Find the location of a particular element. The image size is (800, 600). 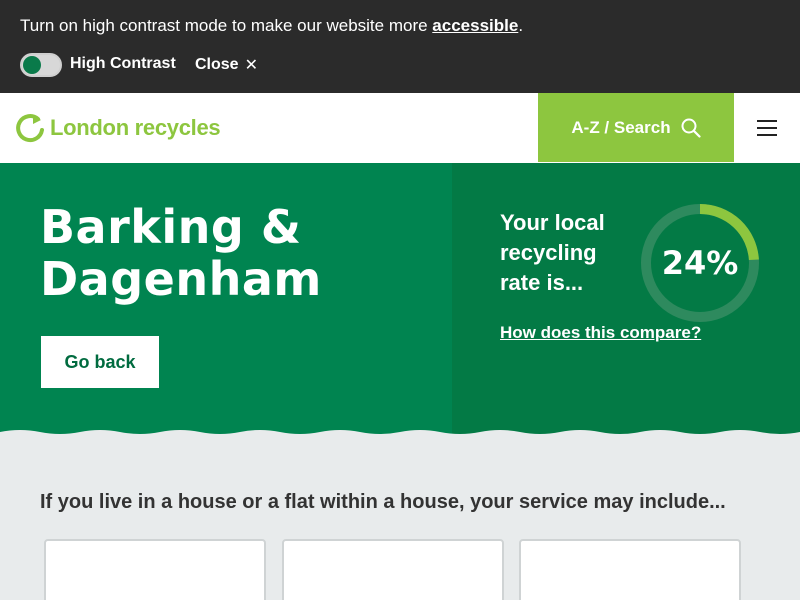

borough-title: Barking & Dagenham is located at coordinates (181, 253).